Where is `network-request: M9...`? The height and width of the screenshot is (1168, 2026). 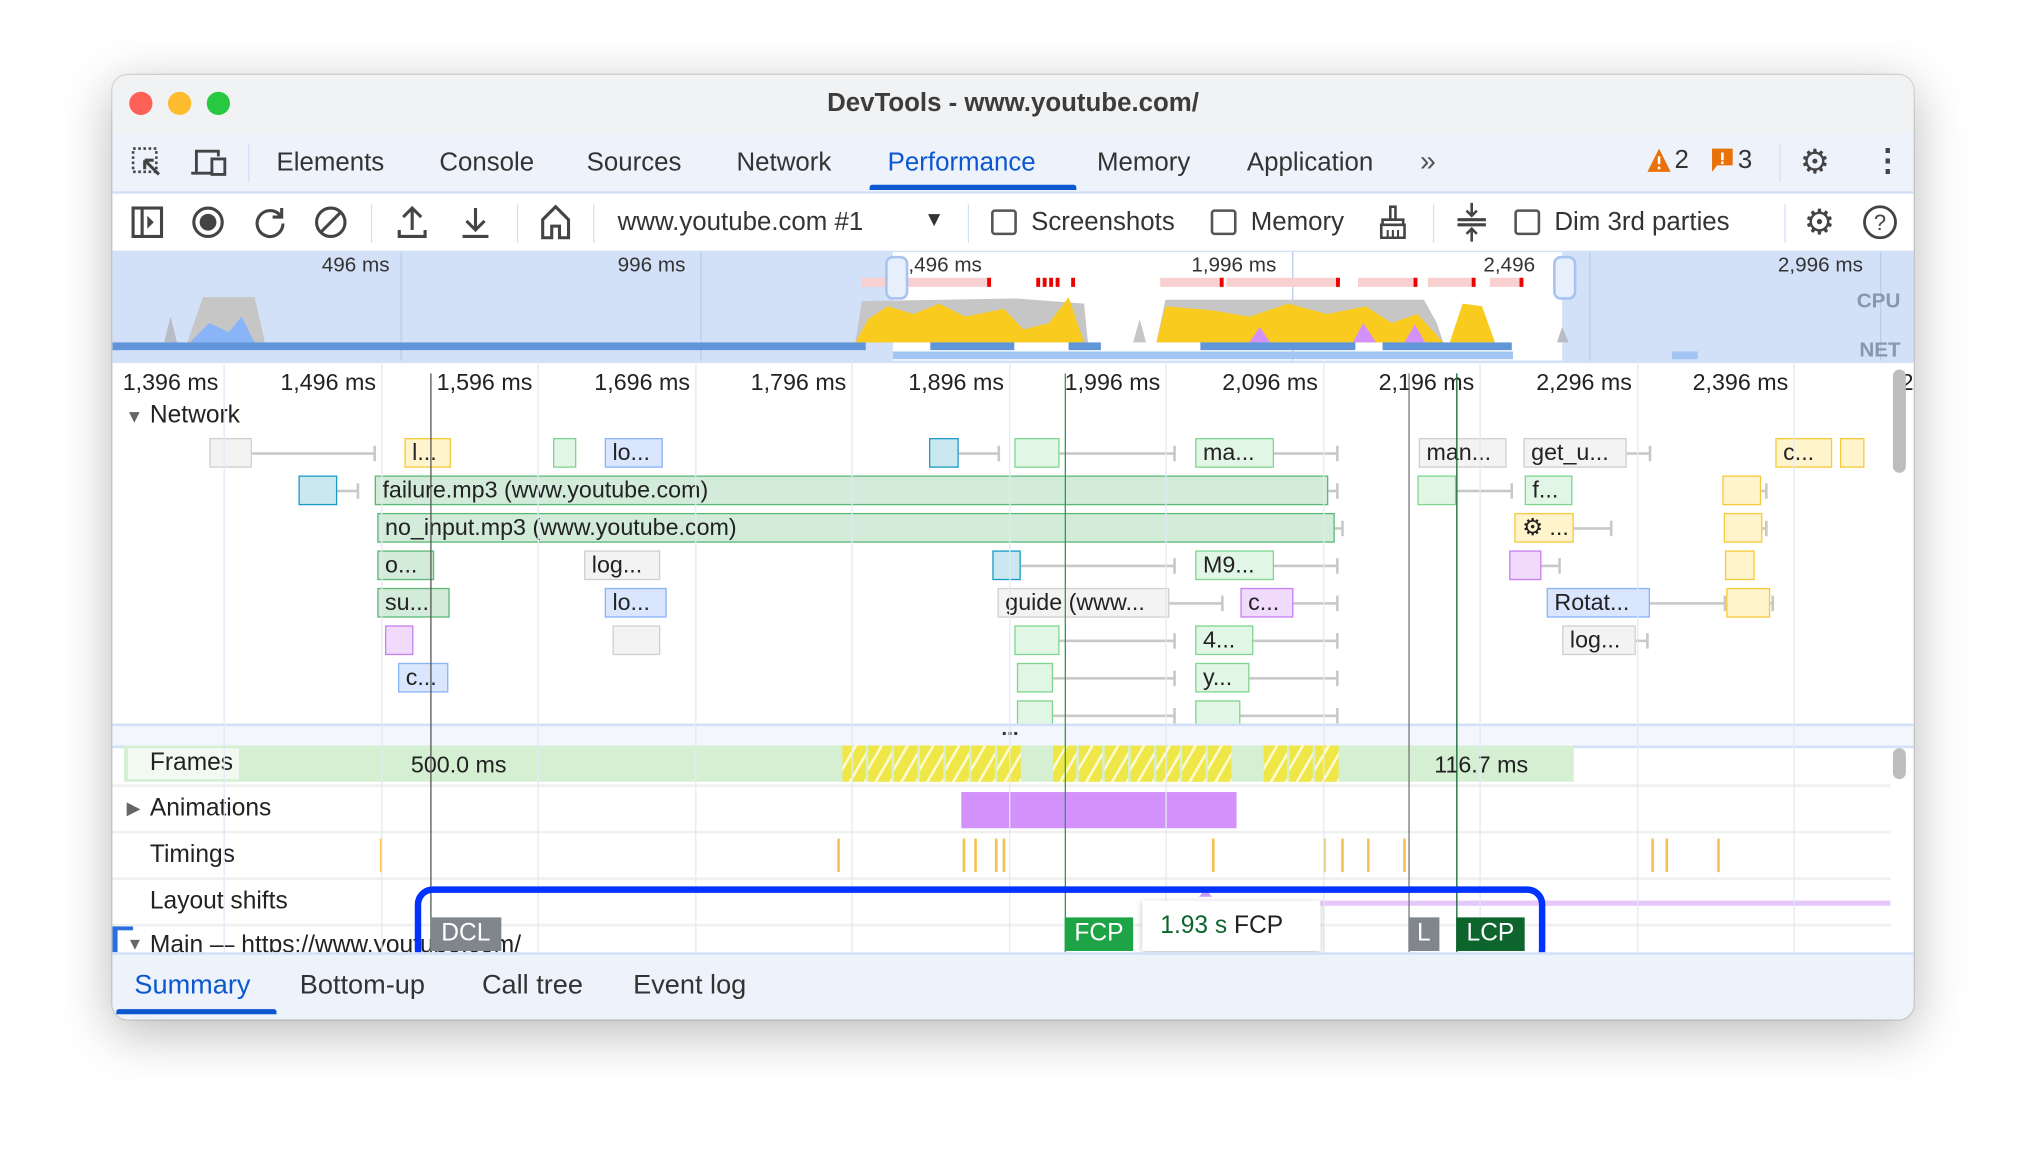
network-request: M9... is located at coordinates (1235, 565).